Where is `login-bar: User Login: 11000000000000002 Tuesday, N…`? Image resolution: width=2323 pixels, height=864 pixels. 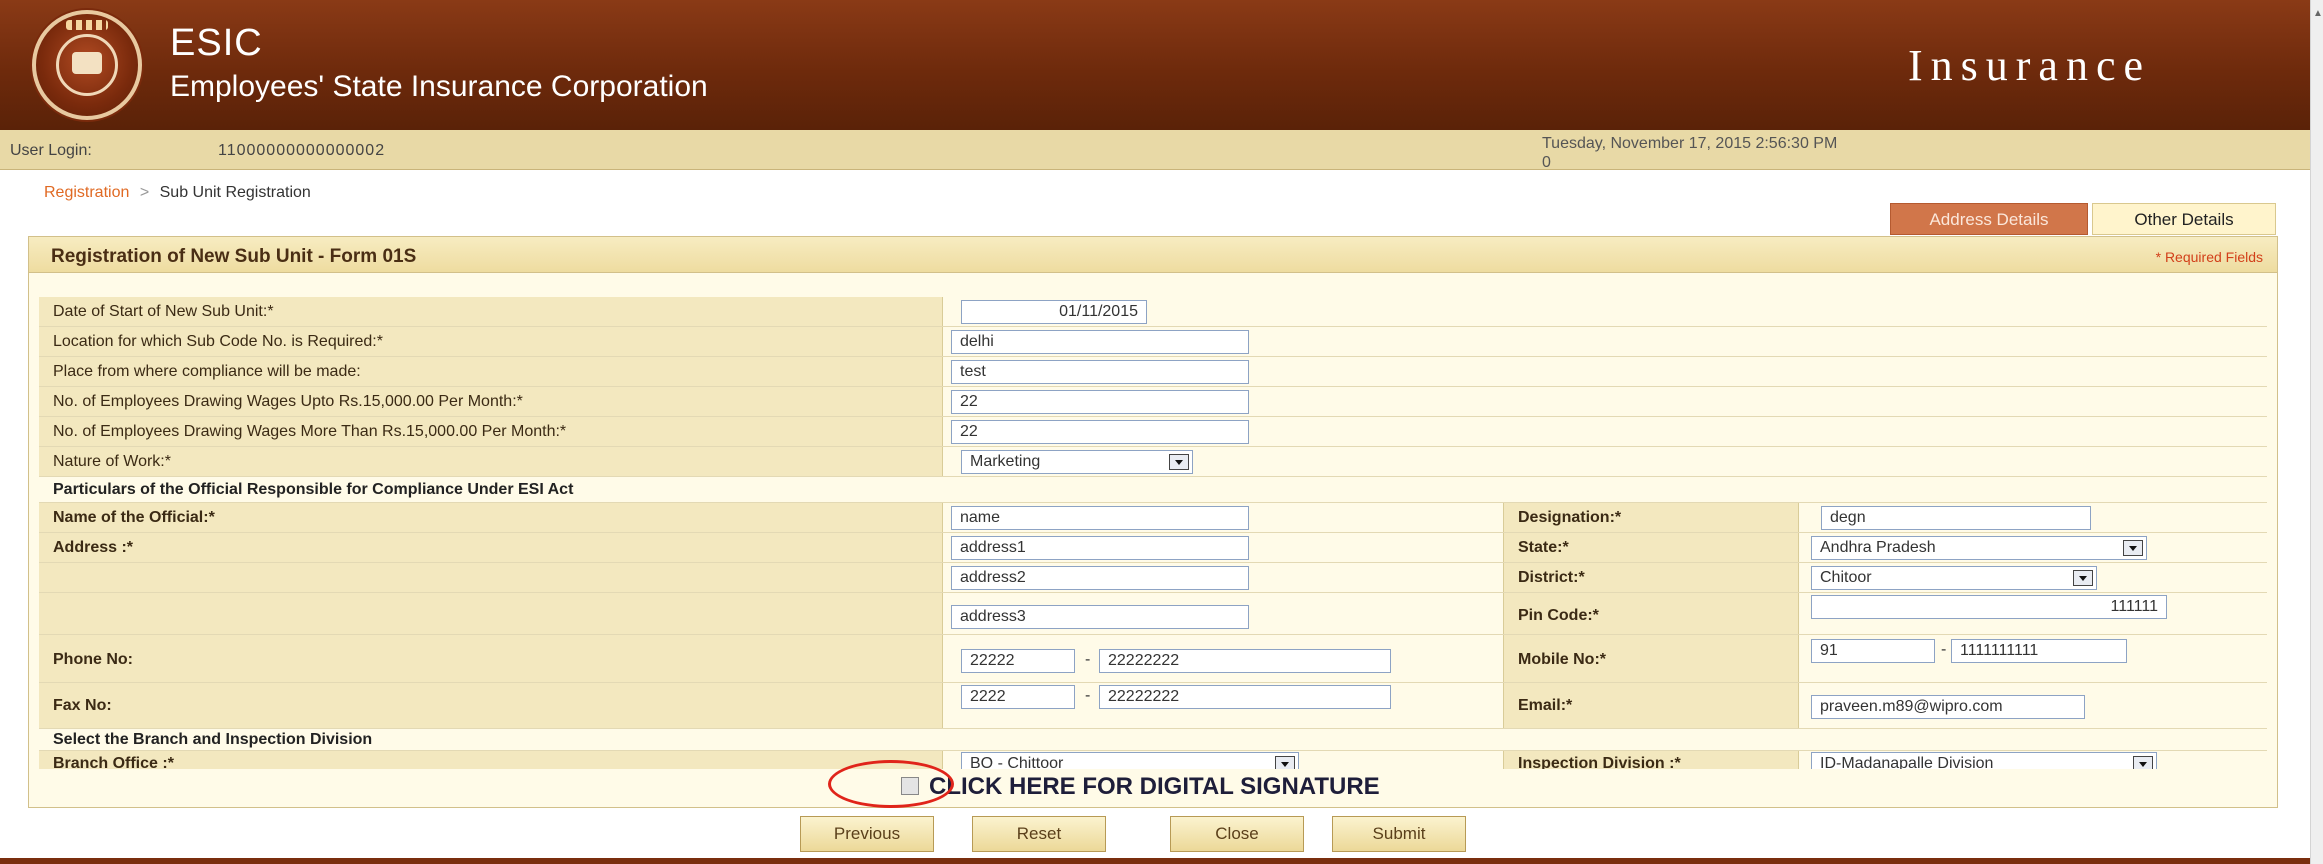 login-bar: User Login: 11000000000000002 Tuesday, N… is located at coordinates (1155, 151).